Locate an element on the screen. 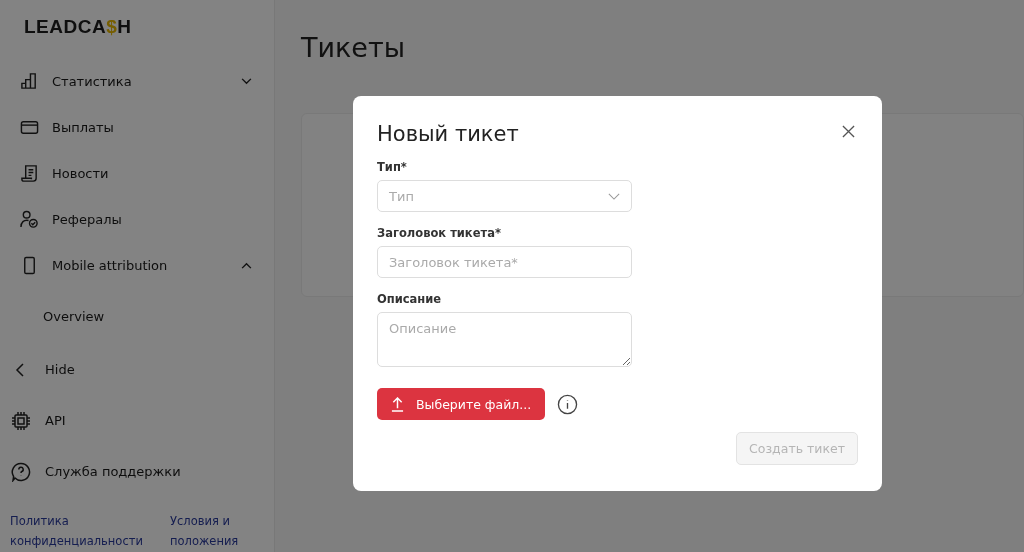  modal-title: Новый тикет is located at coordinates (448, 134).